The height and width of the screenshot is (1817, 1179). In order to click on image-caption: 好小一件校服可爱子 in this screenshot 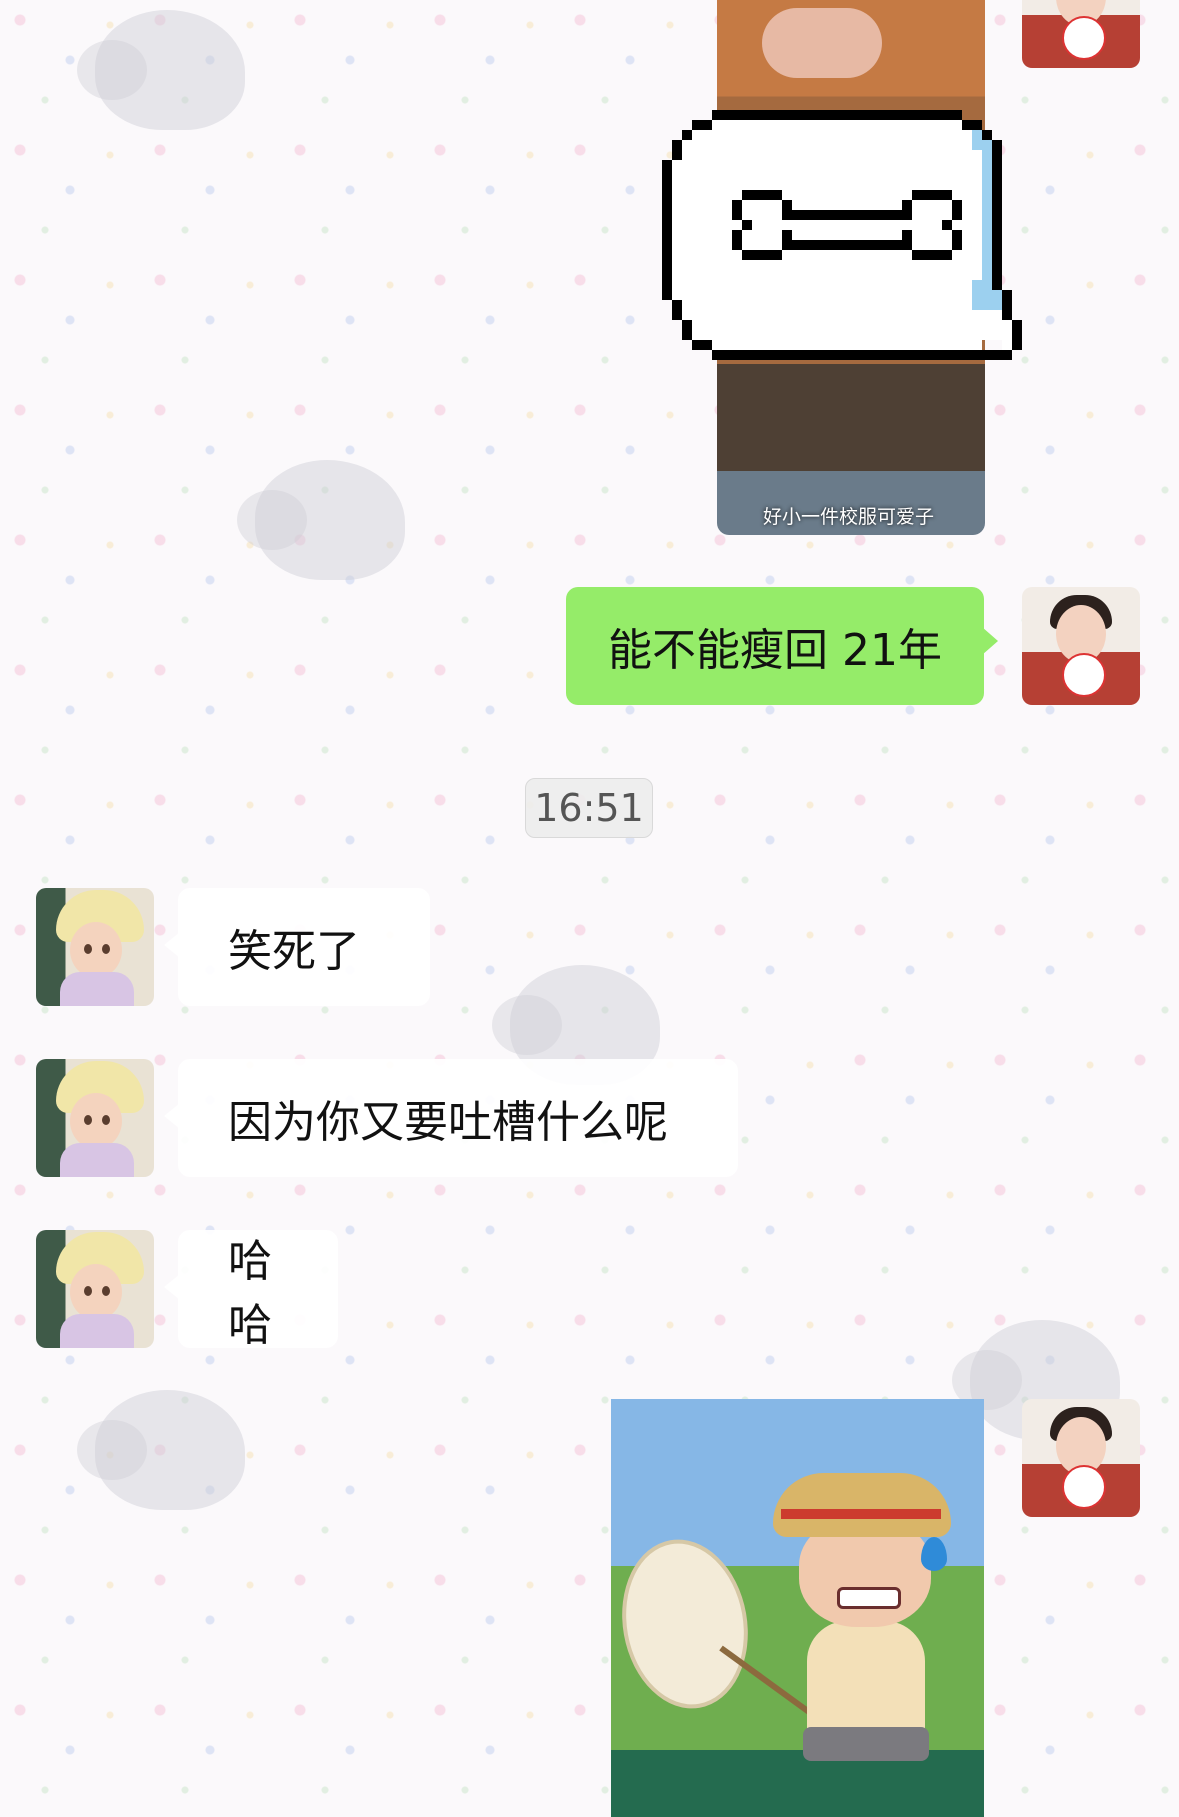, I will do `click(849, 517)`.